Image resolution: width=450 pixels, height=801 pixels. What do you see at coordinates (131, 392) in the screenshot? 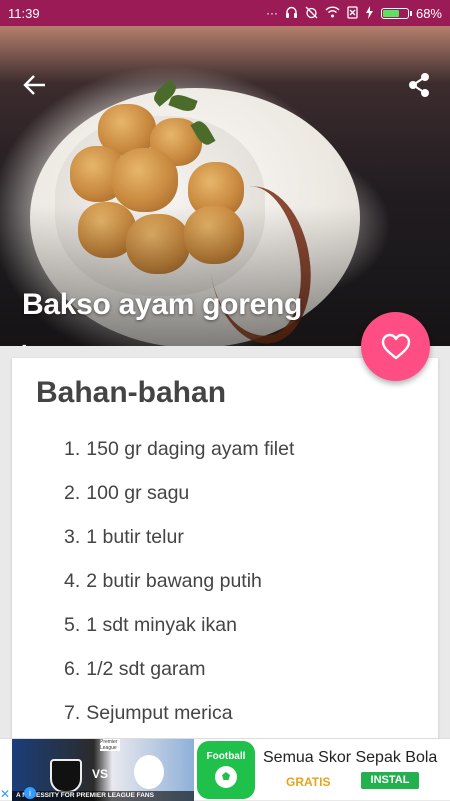
I see `ingredients-heading: Bahan-bahan` at bounding box center [131, 392].